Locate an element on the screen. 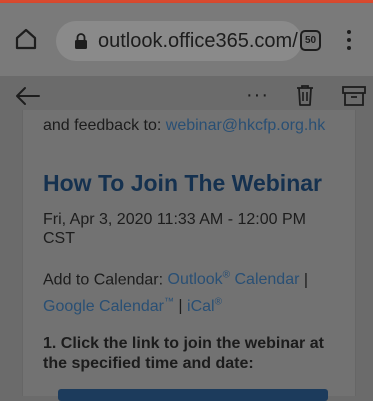 This screenshot has height=401, width=373. feedback-prefix: and feedback to: is located at coordinates (104, 125).